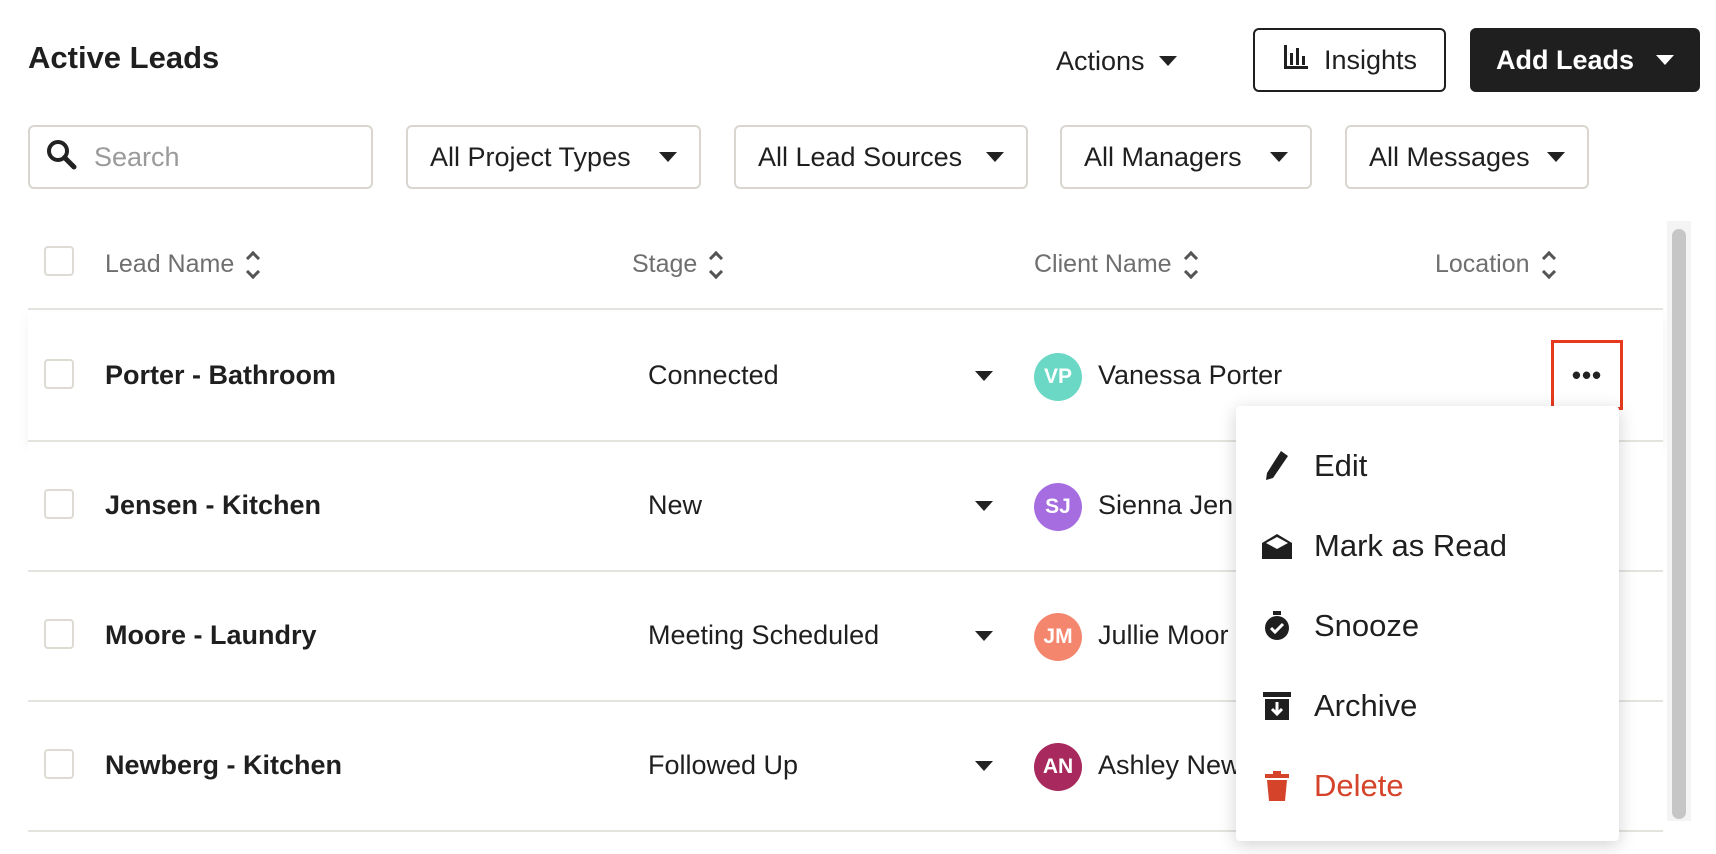 This screenshot has height=854, width=1716. I want to click on stage-dropdown: New, so click(820, 505).